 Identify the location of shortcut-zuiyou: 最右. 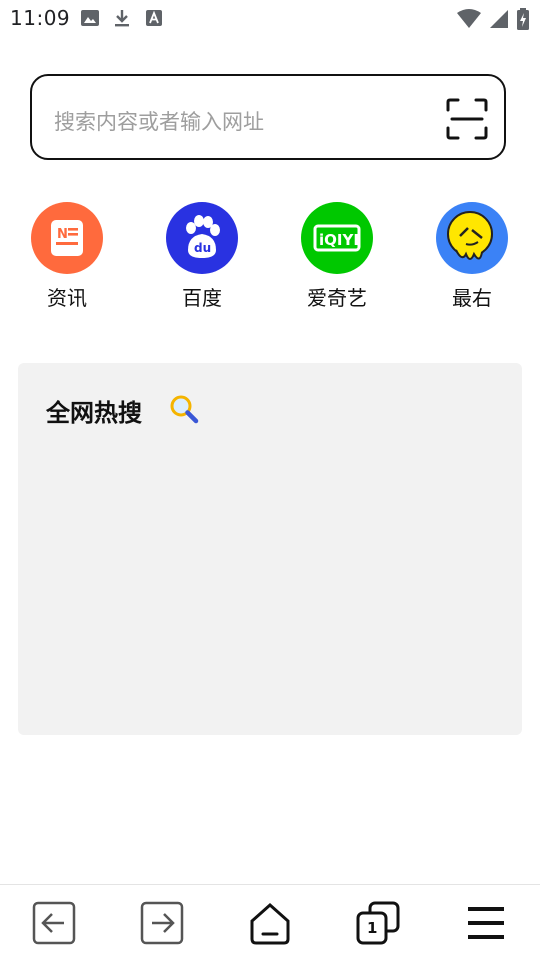
(472, 256).